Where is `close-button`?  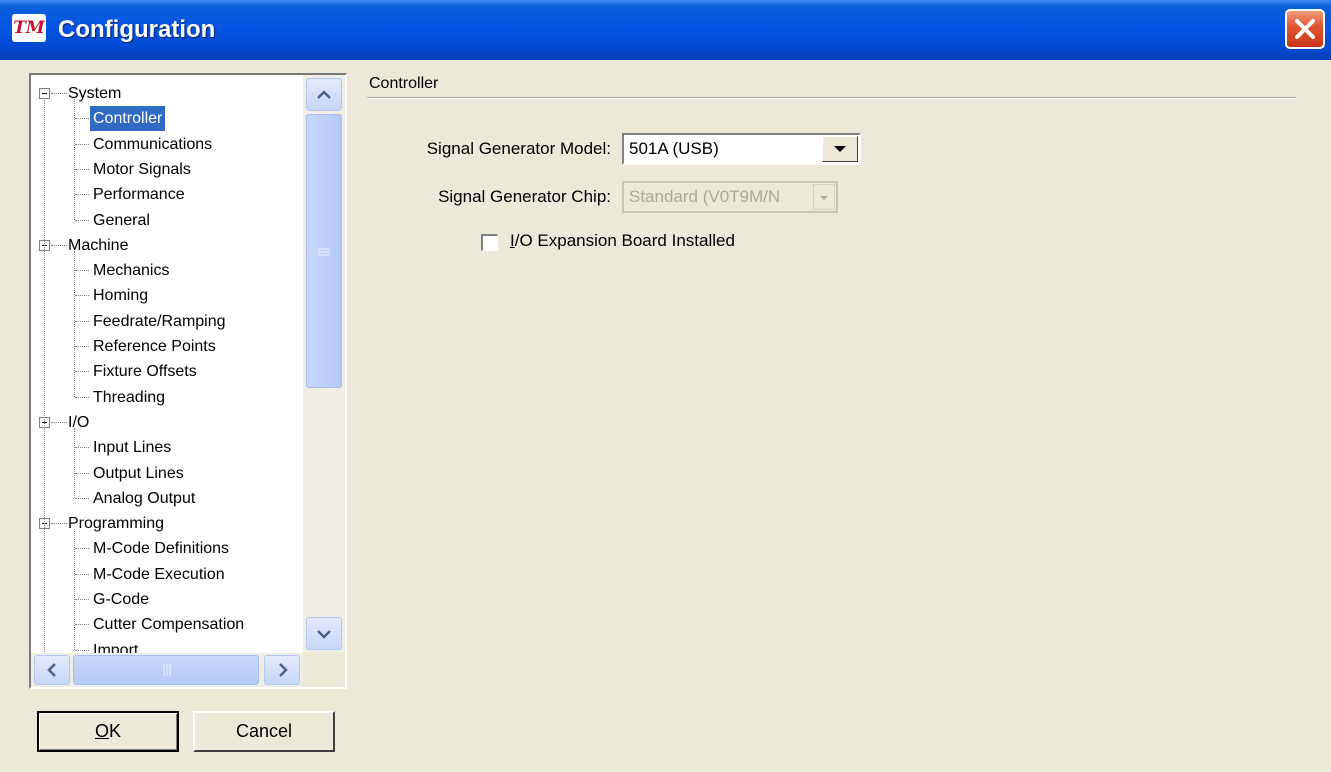
close-button is located at coordinates (1305, 29).